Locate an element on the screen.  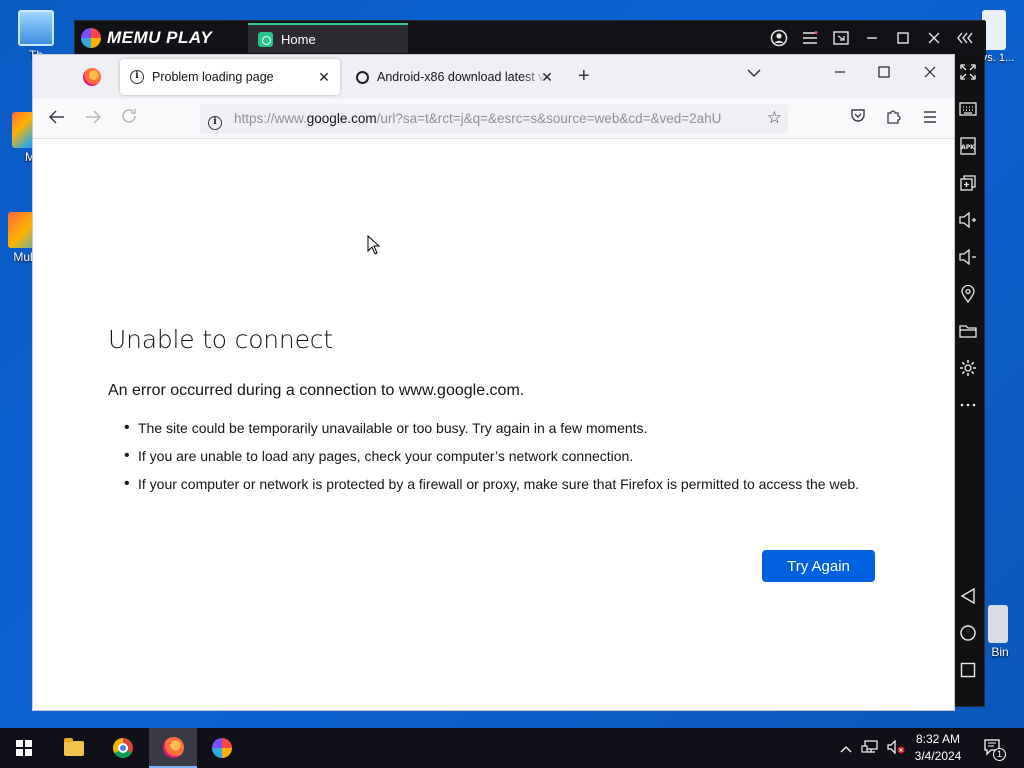
url-host: google.com is located at coordinates (341, 118).